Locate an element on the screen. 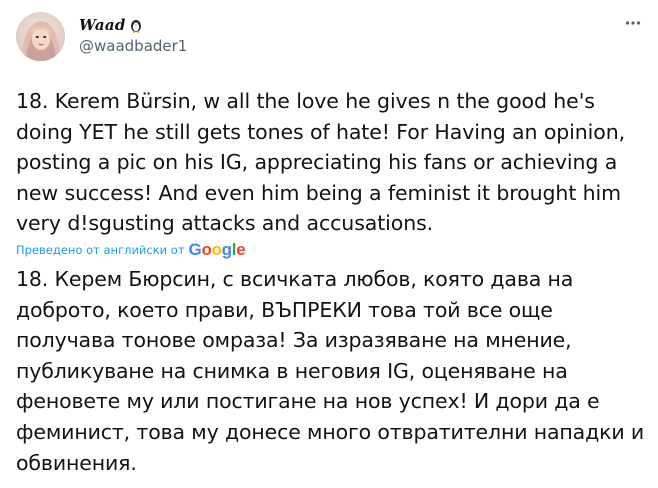  profile-photo is located at coordinates (40, 36).